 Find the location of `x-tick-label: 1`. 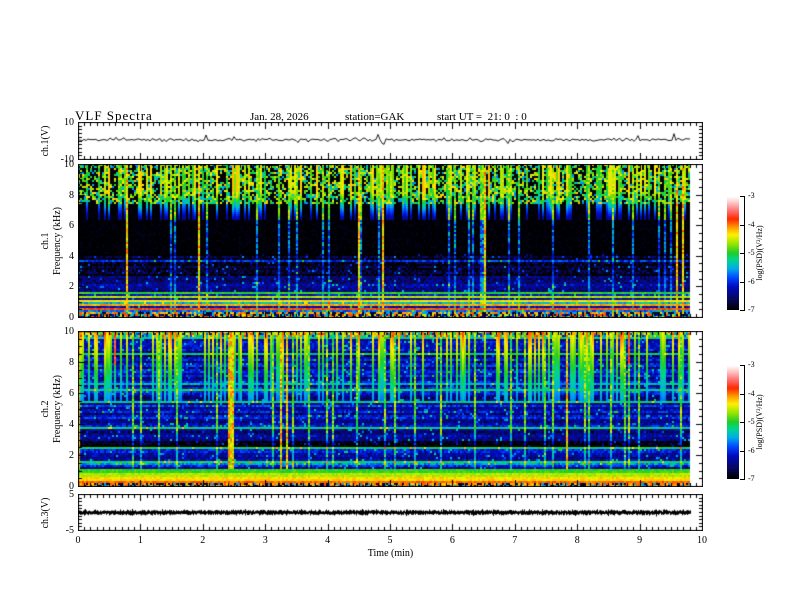

x-tick-label: 1 is located at coordinates (140, 540).